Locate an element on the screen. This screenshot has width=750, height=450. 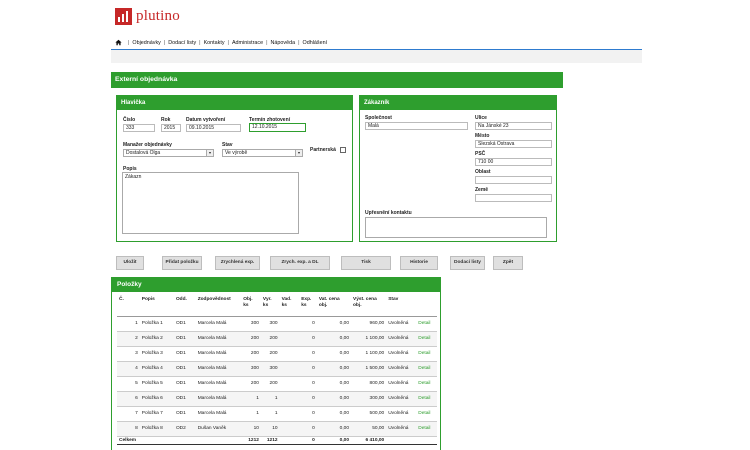
upresneni-textarea is located at coordinates (456, 227).